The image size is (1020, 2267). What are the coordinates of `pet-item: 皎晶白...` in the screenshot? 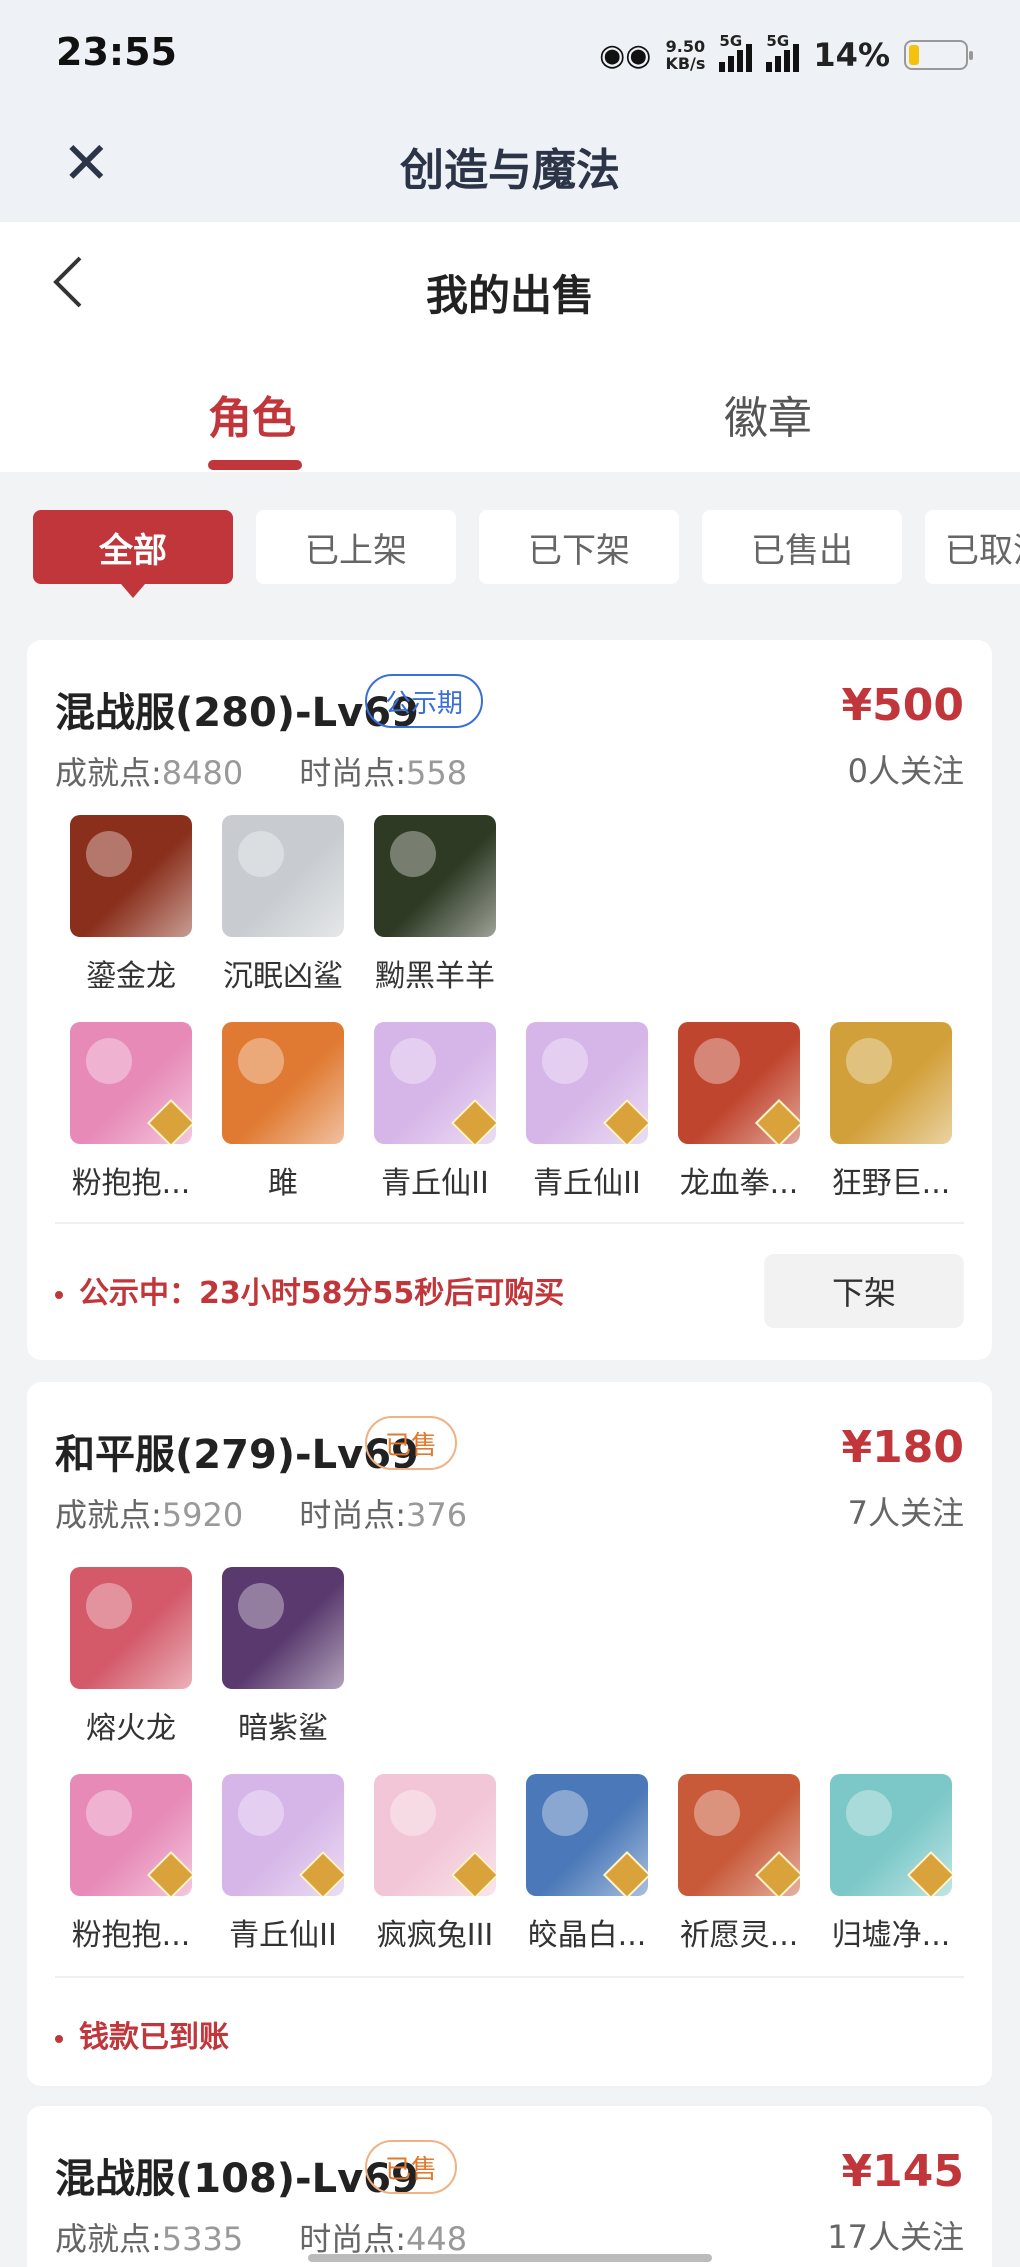 It's located at (587, 1864).